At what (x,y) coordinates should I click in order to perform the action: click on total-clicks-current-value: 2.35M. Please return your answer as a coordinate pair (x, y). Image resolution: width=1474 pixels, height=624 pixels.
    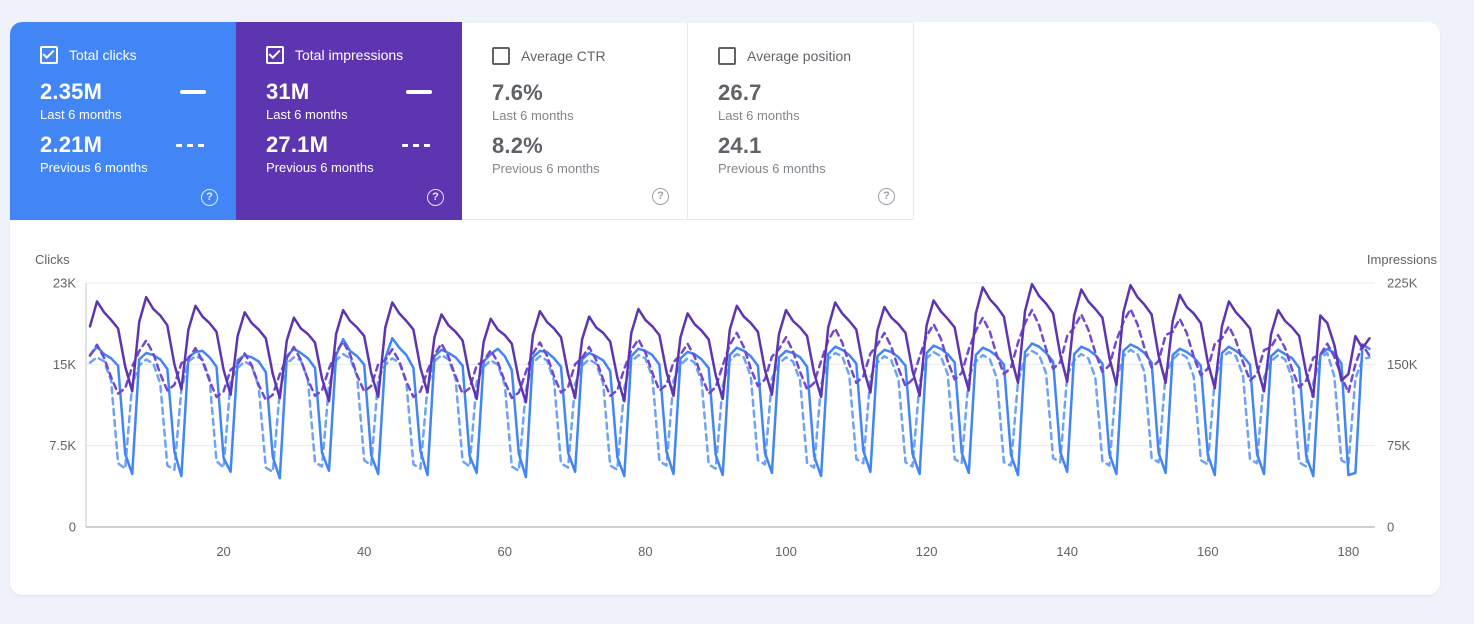
    Looking at the image, I should click on (71, 91).